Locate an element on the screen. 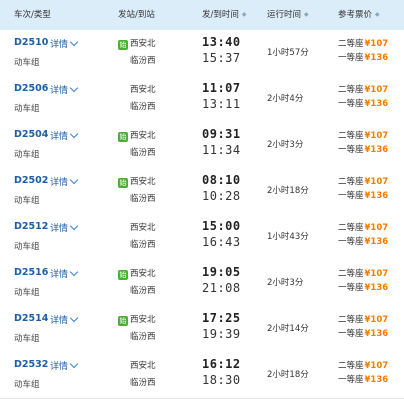 The height and width of the screenshot is (400, 404). train-number: D2504 is located at coordinates (31, 134).